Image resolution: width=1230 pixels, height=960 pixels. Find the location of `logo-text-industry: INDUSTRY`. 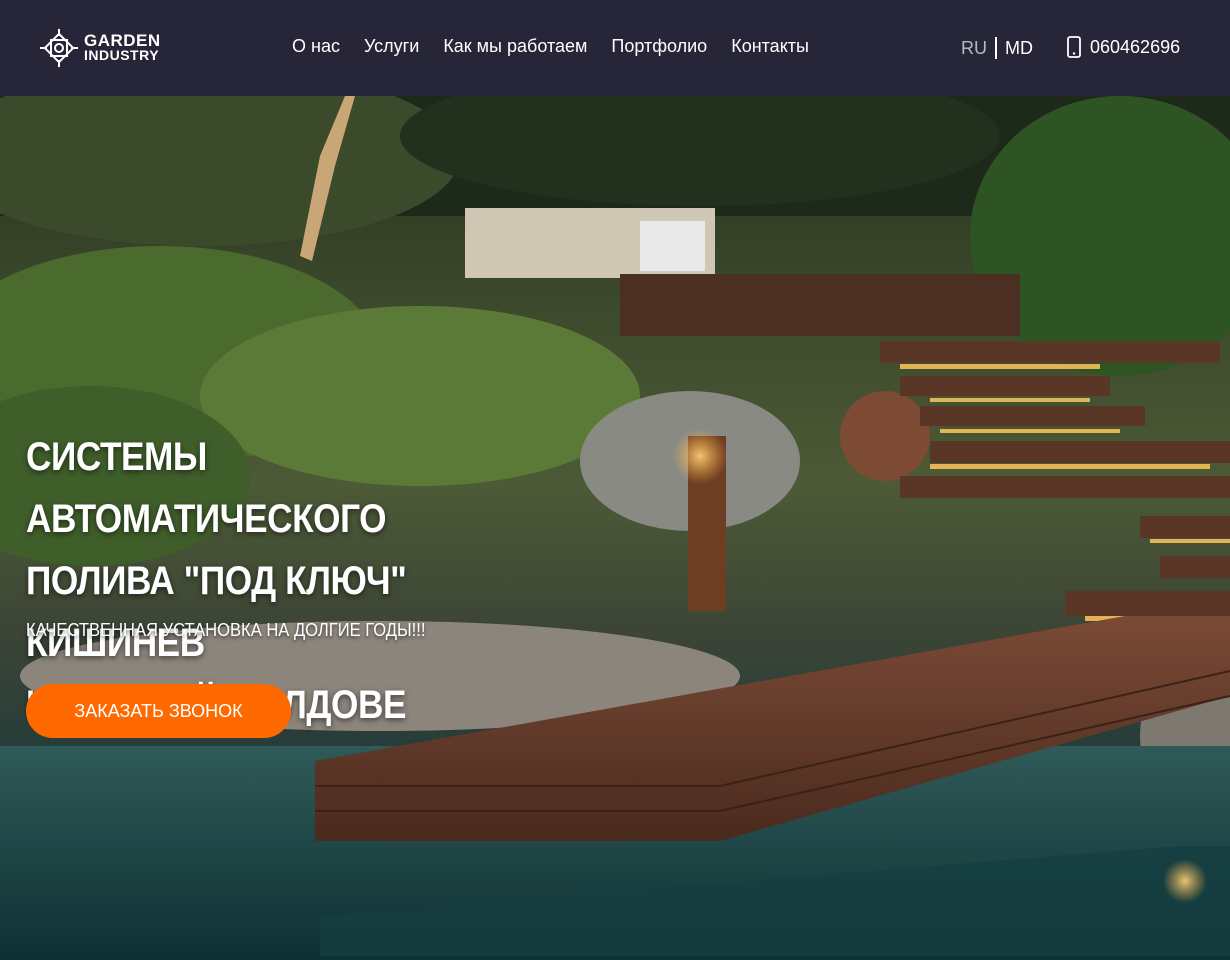

logo-text-industry: INDUSTRY is located at coordinates (122, 55).